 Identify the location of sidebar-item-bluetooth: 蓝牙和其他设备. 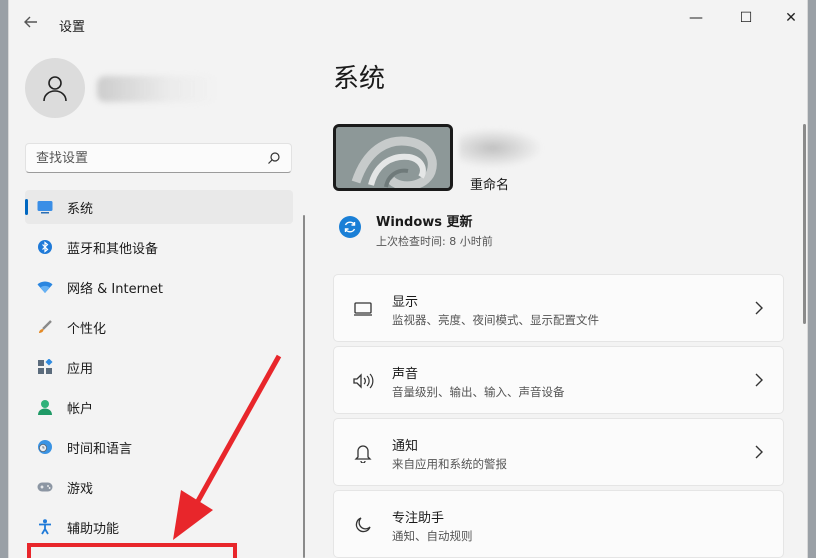
(159, 247).